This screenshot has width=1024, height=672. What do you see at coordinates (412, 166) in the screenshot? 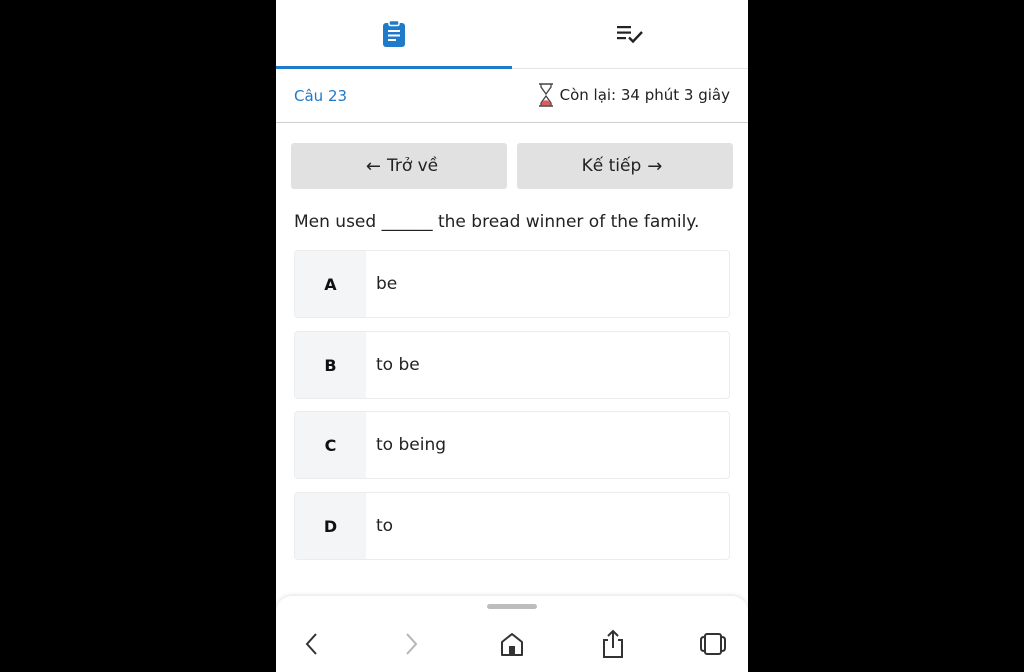
I see `back-button-label: Trở về` at bounding box center [412, 166].